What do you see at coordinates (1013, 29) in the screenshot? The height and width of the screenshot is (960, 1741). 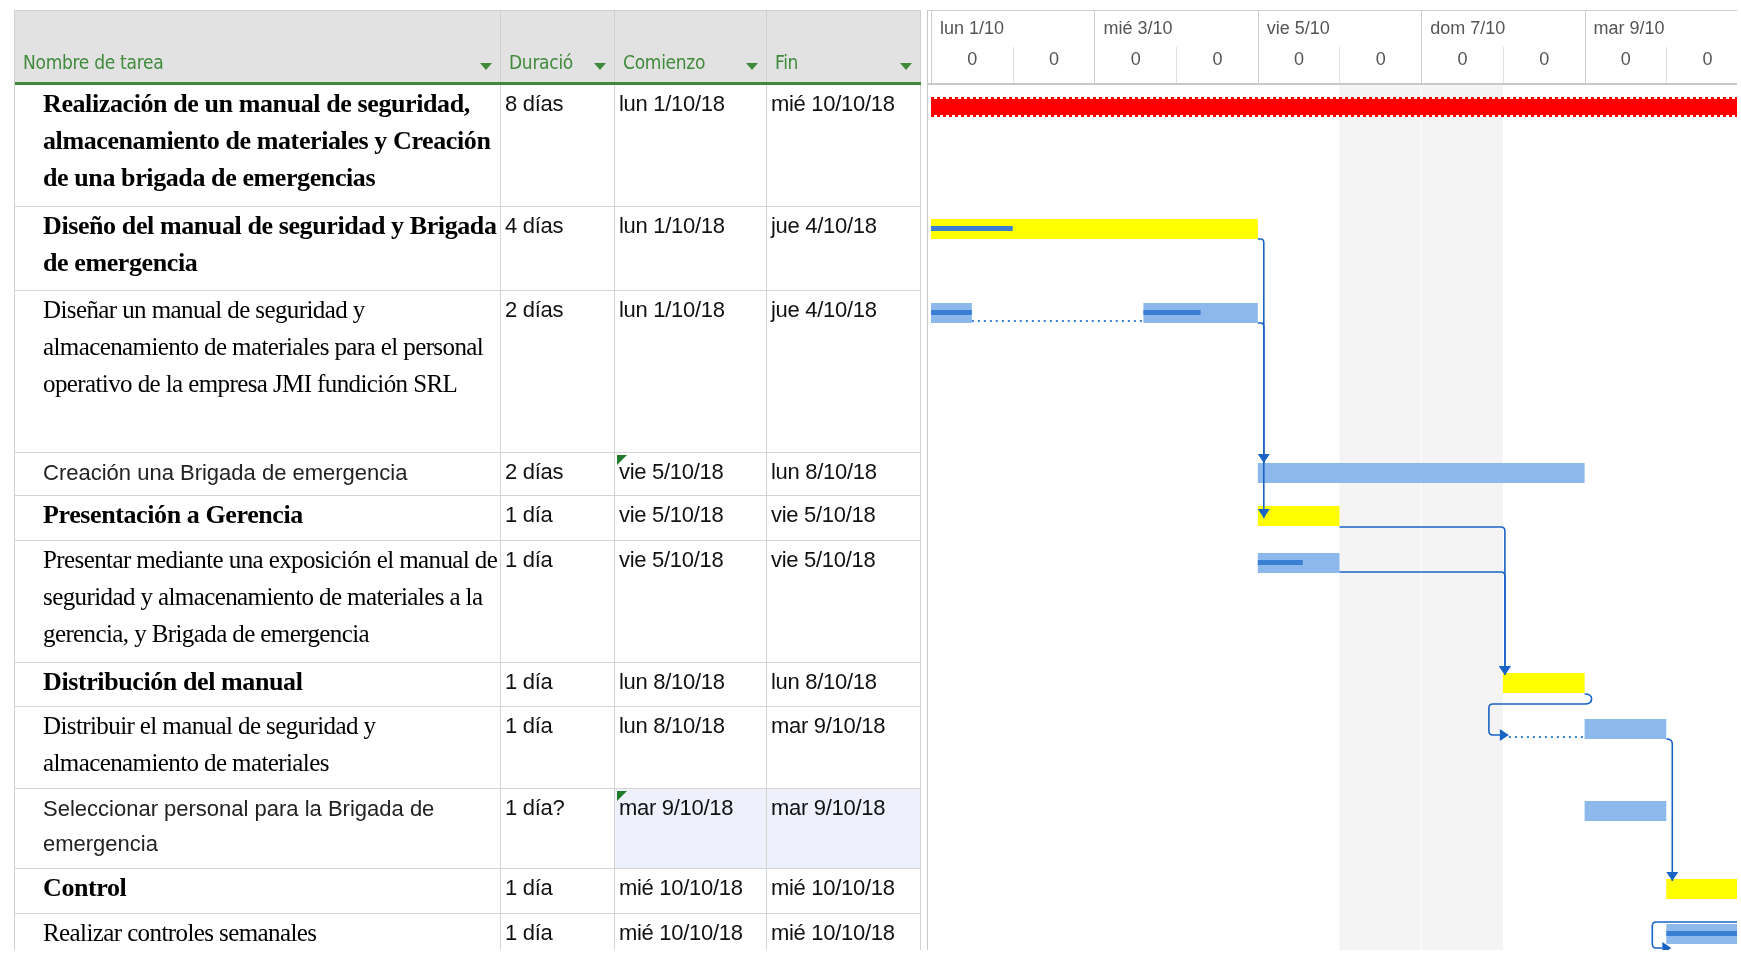 I see `timescale-date: lun 1/10` at bounding box center [1013, 29].